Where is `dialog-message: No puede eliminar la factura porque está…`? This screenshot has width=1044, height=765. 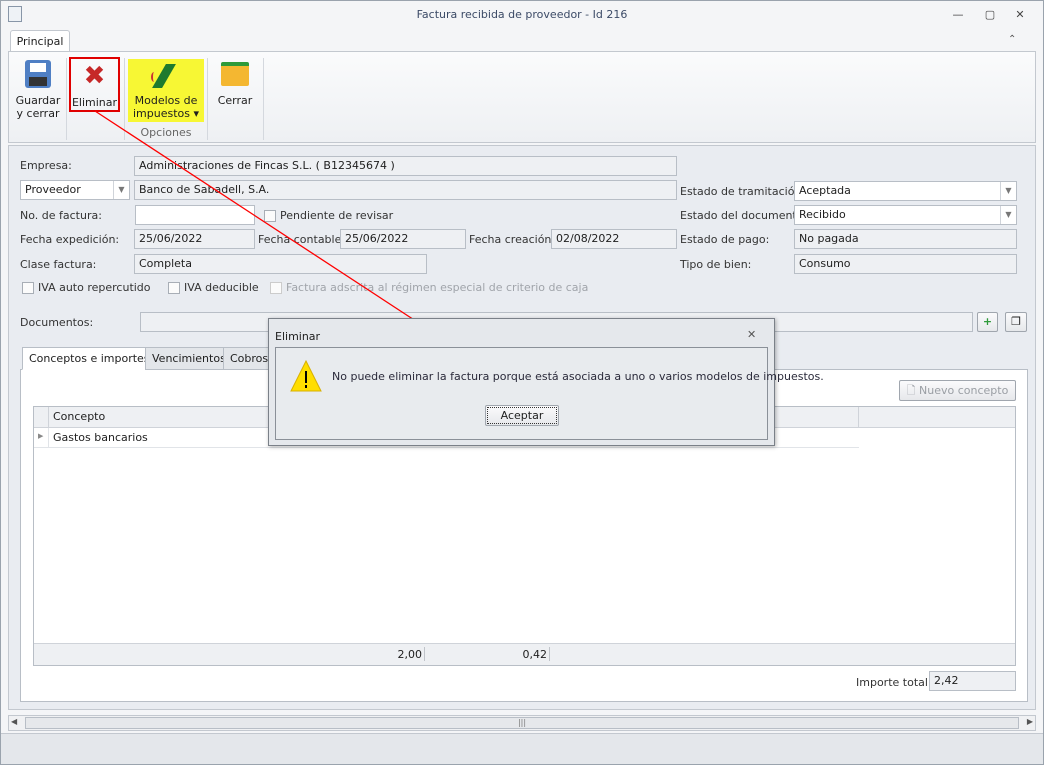 dialog-message: No puede eliminar la factura porque está… is located at coordinates (578, 376).